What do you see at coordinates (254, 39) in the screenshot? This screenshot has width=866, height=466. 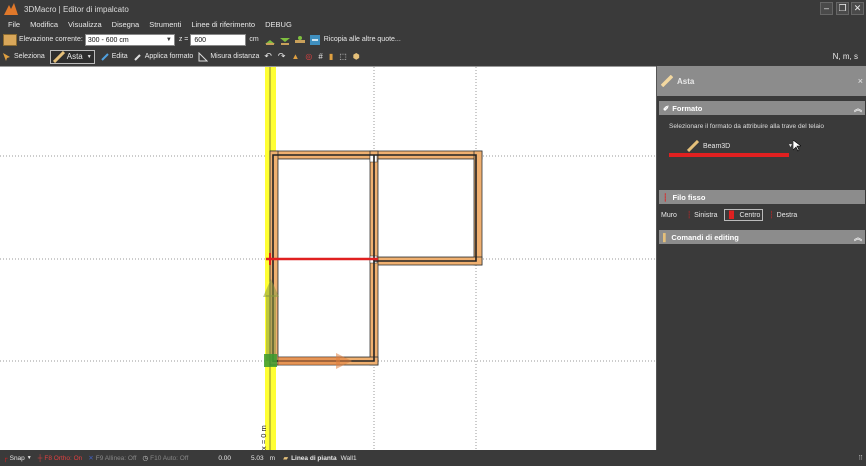 I see `unit-label: cm` at bounding box center [254, 39].